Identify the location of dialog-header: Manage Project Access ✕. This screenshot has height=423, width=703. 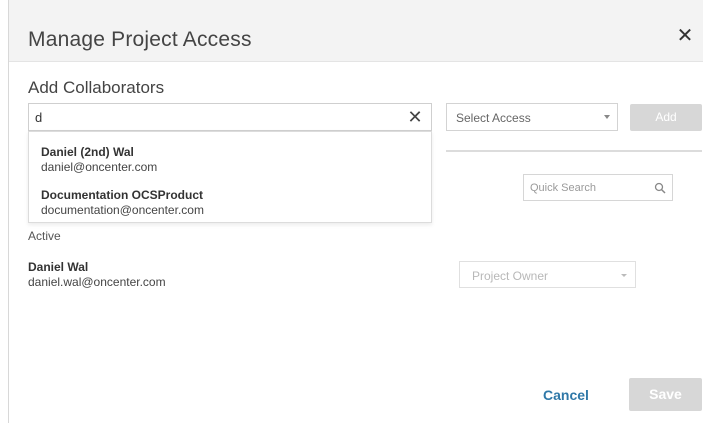
(356, 31).